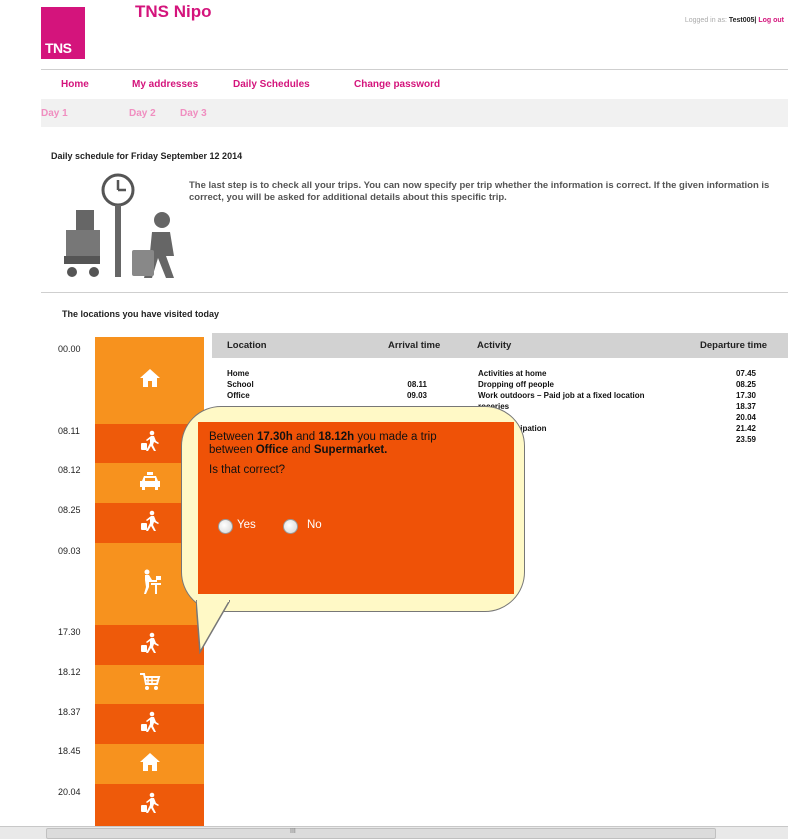  What do you see at coordinates (414, 113) in the screenshot?
I see `day-tabs: Day 1 Day 2 Day 3` at bounding box center [414, 113].